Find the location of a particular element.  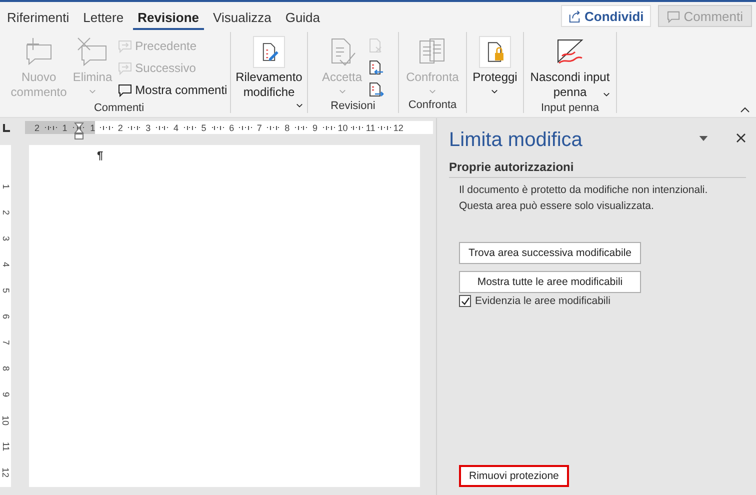

dropdown-icon is located at coordinates (703, 138).